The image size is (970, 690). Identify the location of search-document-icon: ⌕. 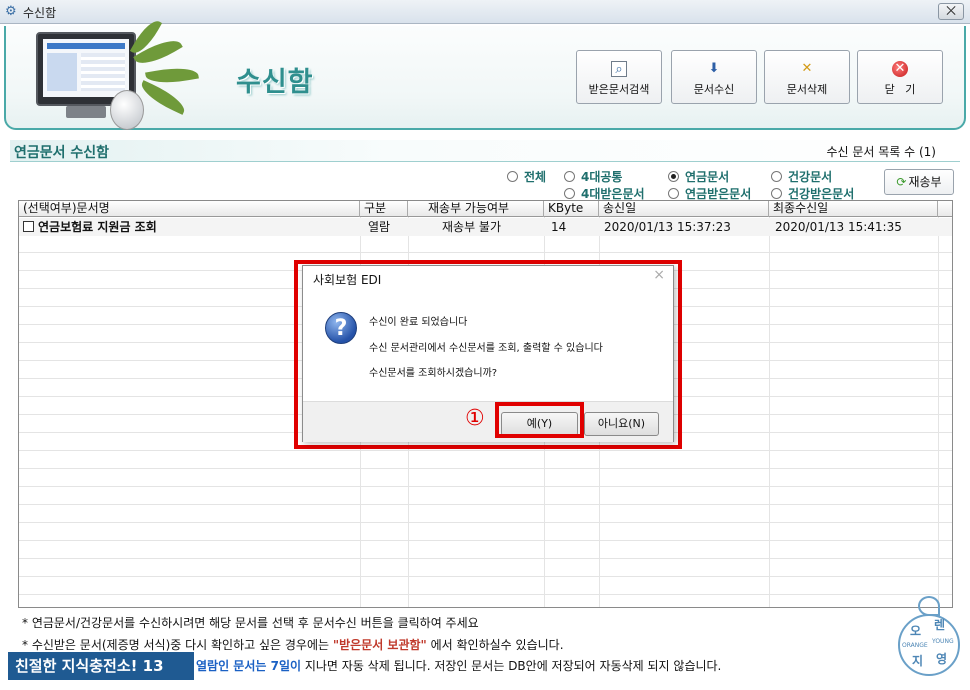
(619, 69).